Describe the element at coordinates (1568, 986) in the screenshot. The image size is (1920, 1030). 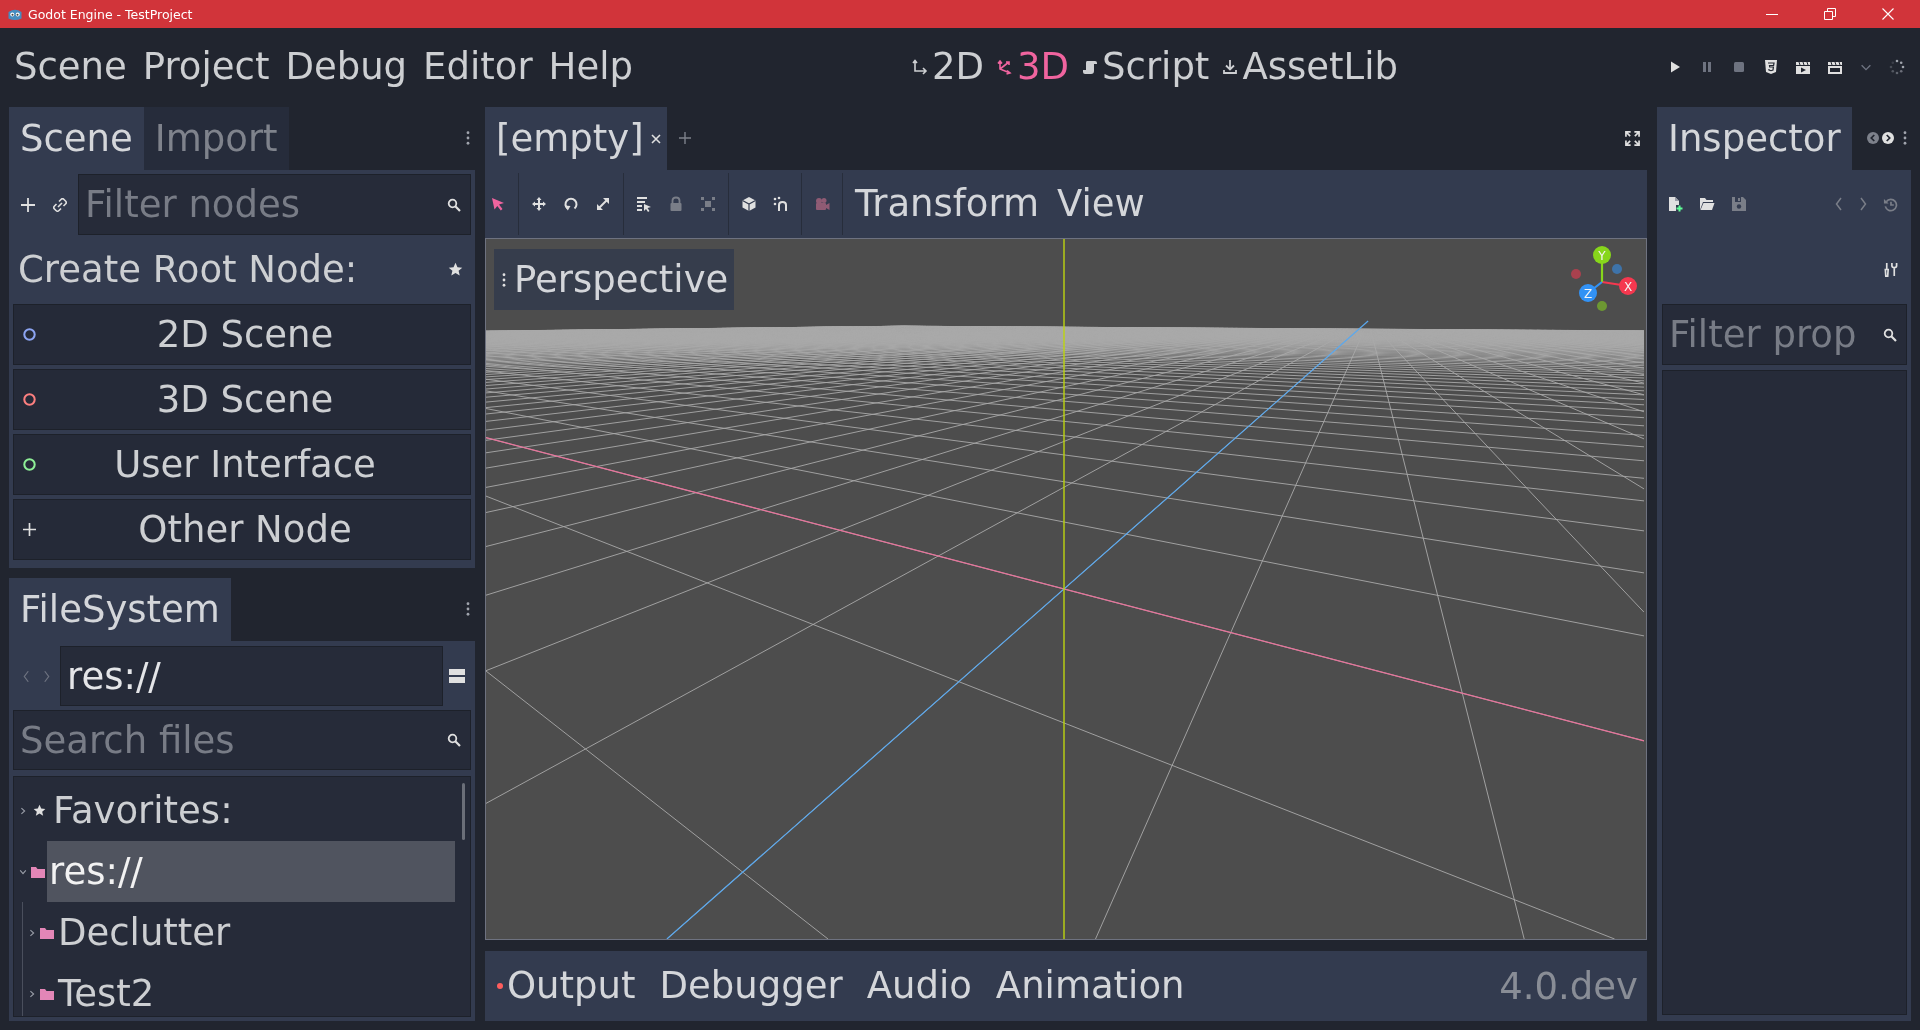
I see `version-label: 4.0.dev` at that location.